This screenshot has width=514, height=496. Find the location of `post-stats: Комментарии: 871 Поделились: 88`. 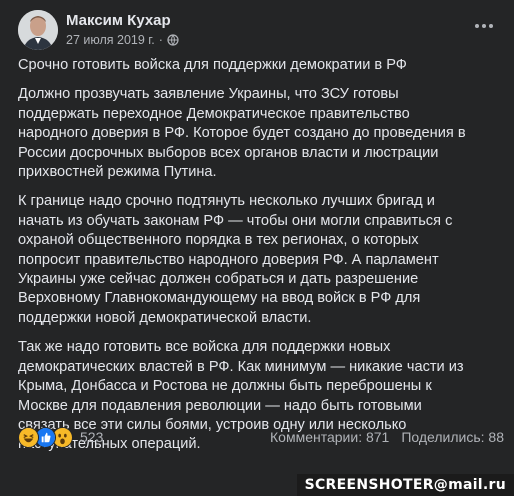

post-stats: Комментарии: 871 Поделились: 88 is located at coordinates (387, 437).